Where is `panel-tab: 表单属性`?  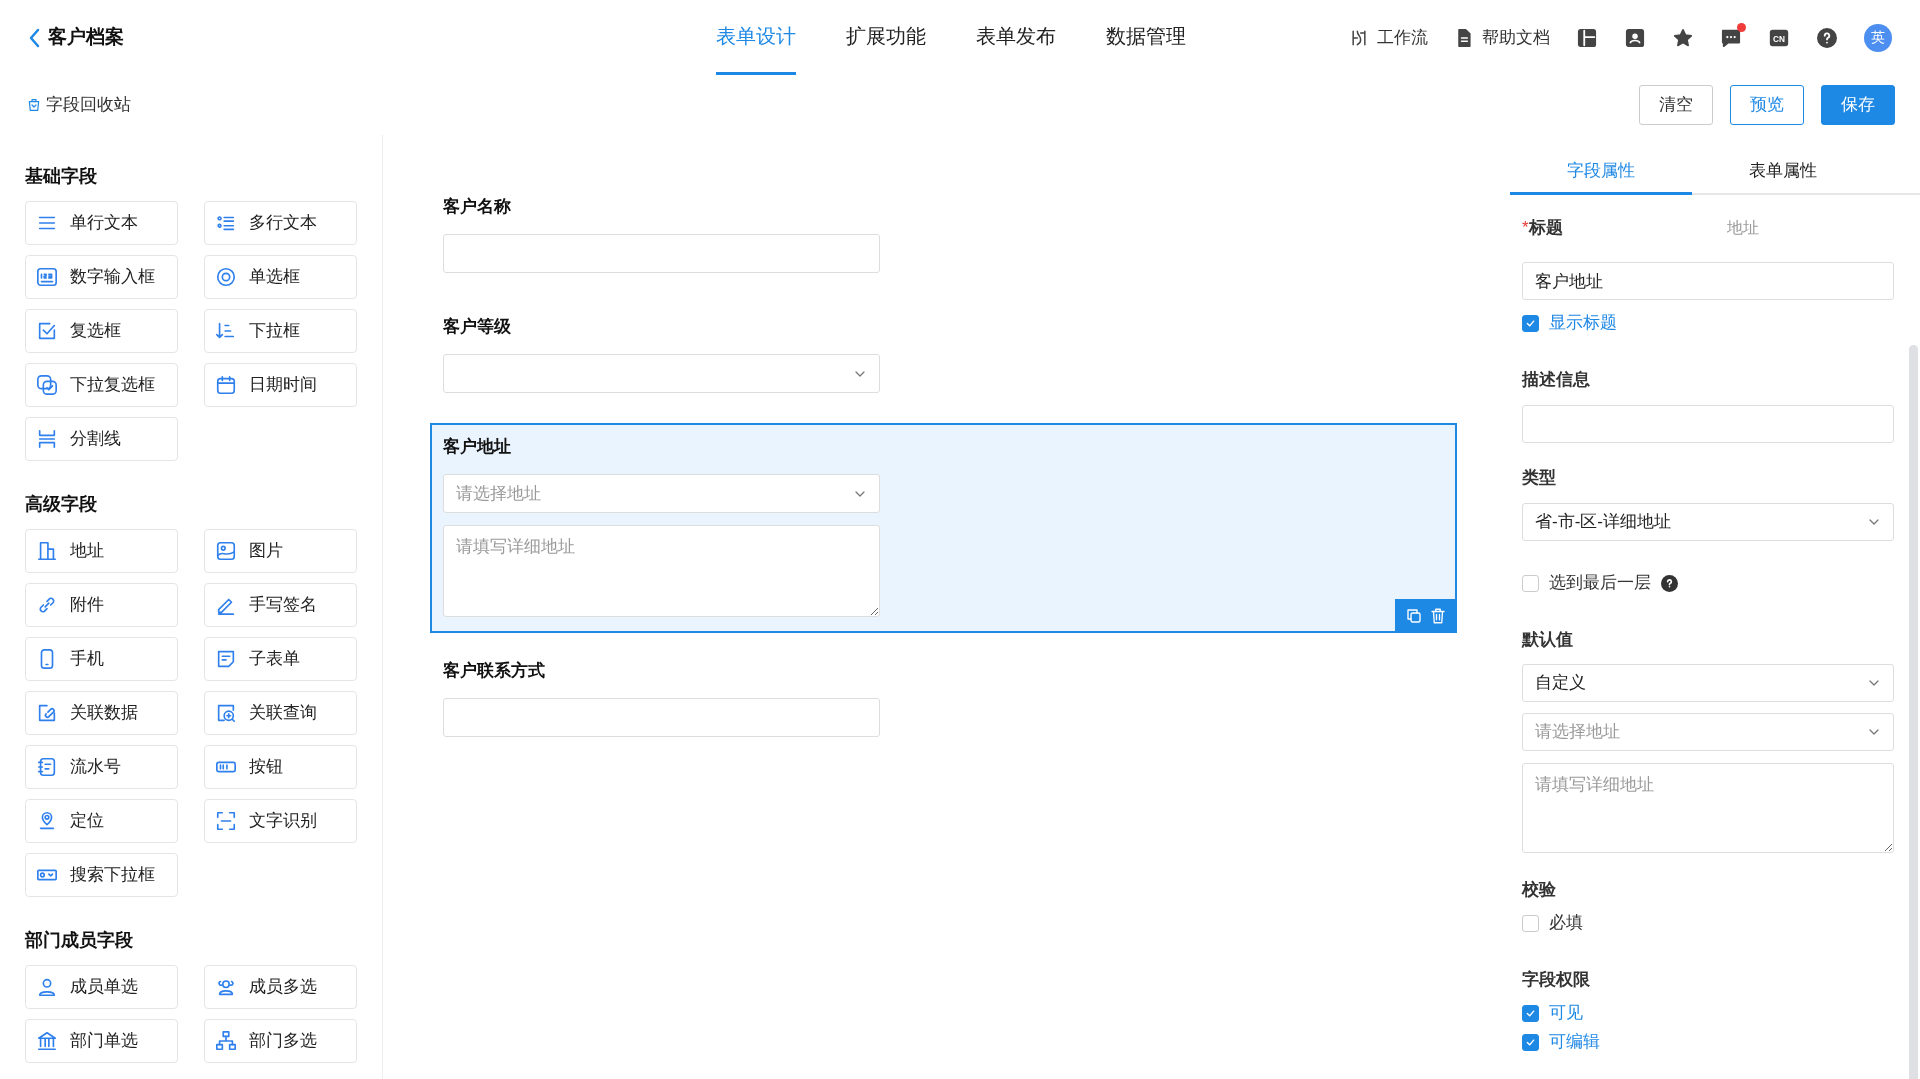 panel-tab: 表单属性 is located at coordinates (1783, 172).